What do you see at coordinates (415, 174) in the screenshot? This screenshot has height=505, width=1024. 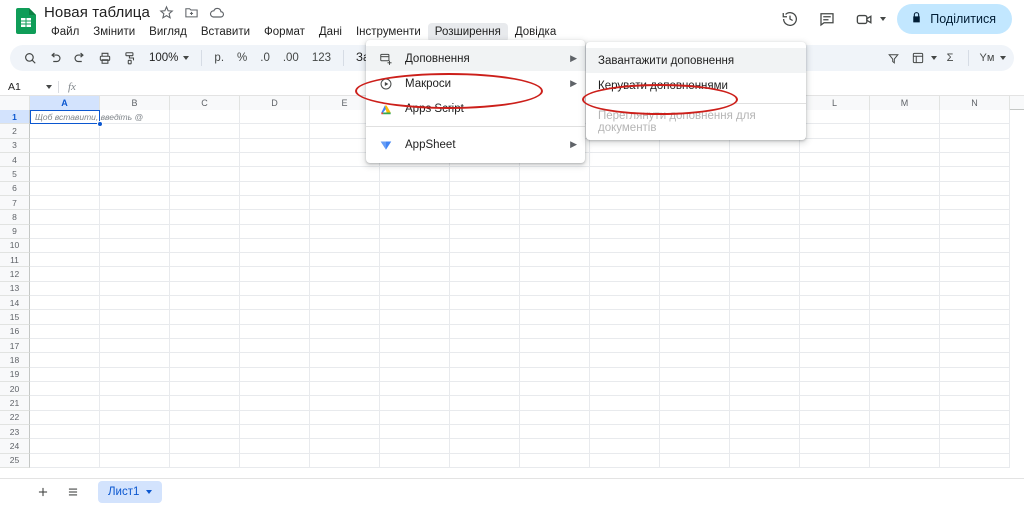 I see `cell-F5` at bounding box center [415, 174].